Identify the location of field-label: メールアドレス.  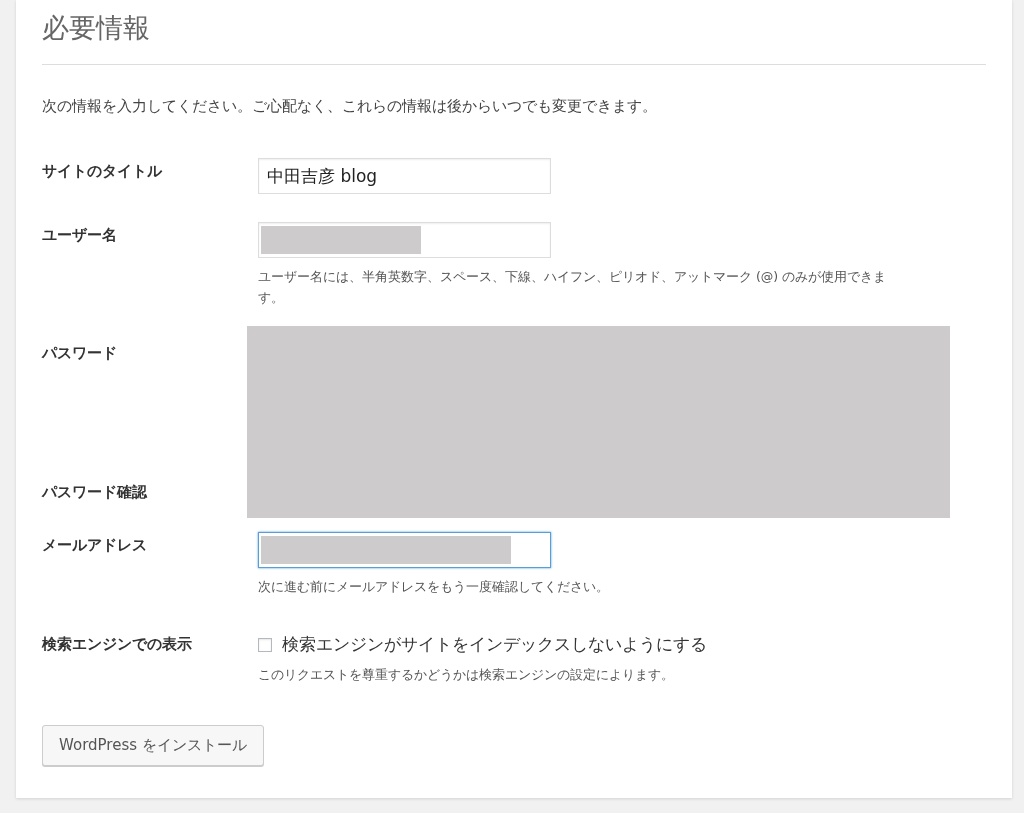
(95, 545).